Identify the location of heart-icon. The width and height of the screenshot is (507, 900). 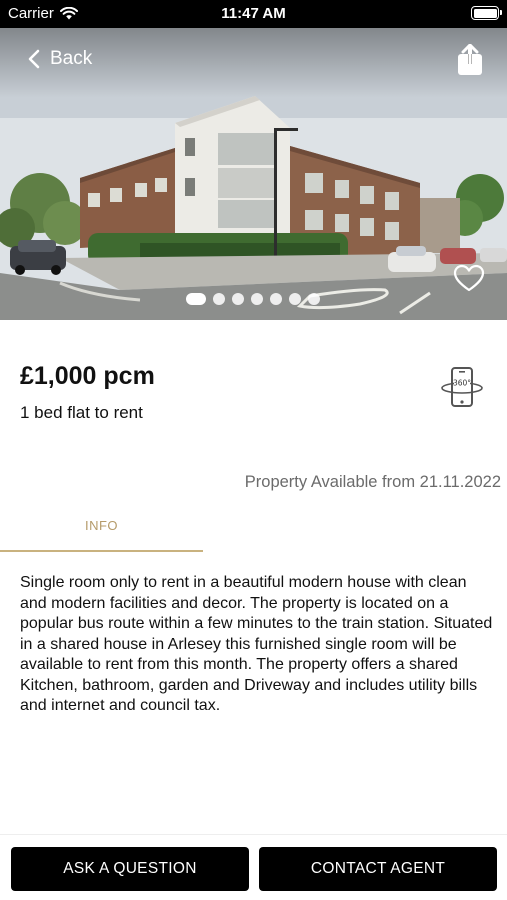
(469, 278).